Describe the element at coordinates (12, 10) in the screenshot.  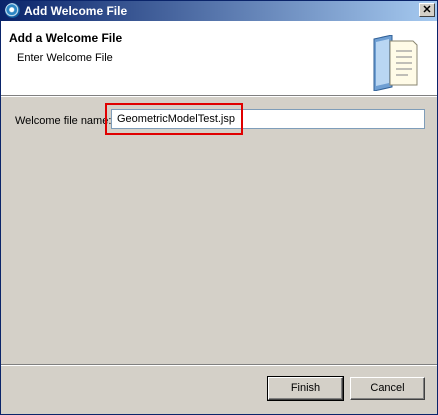
I see `app-icon` at that location.